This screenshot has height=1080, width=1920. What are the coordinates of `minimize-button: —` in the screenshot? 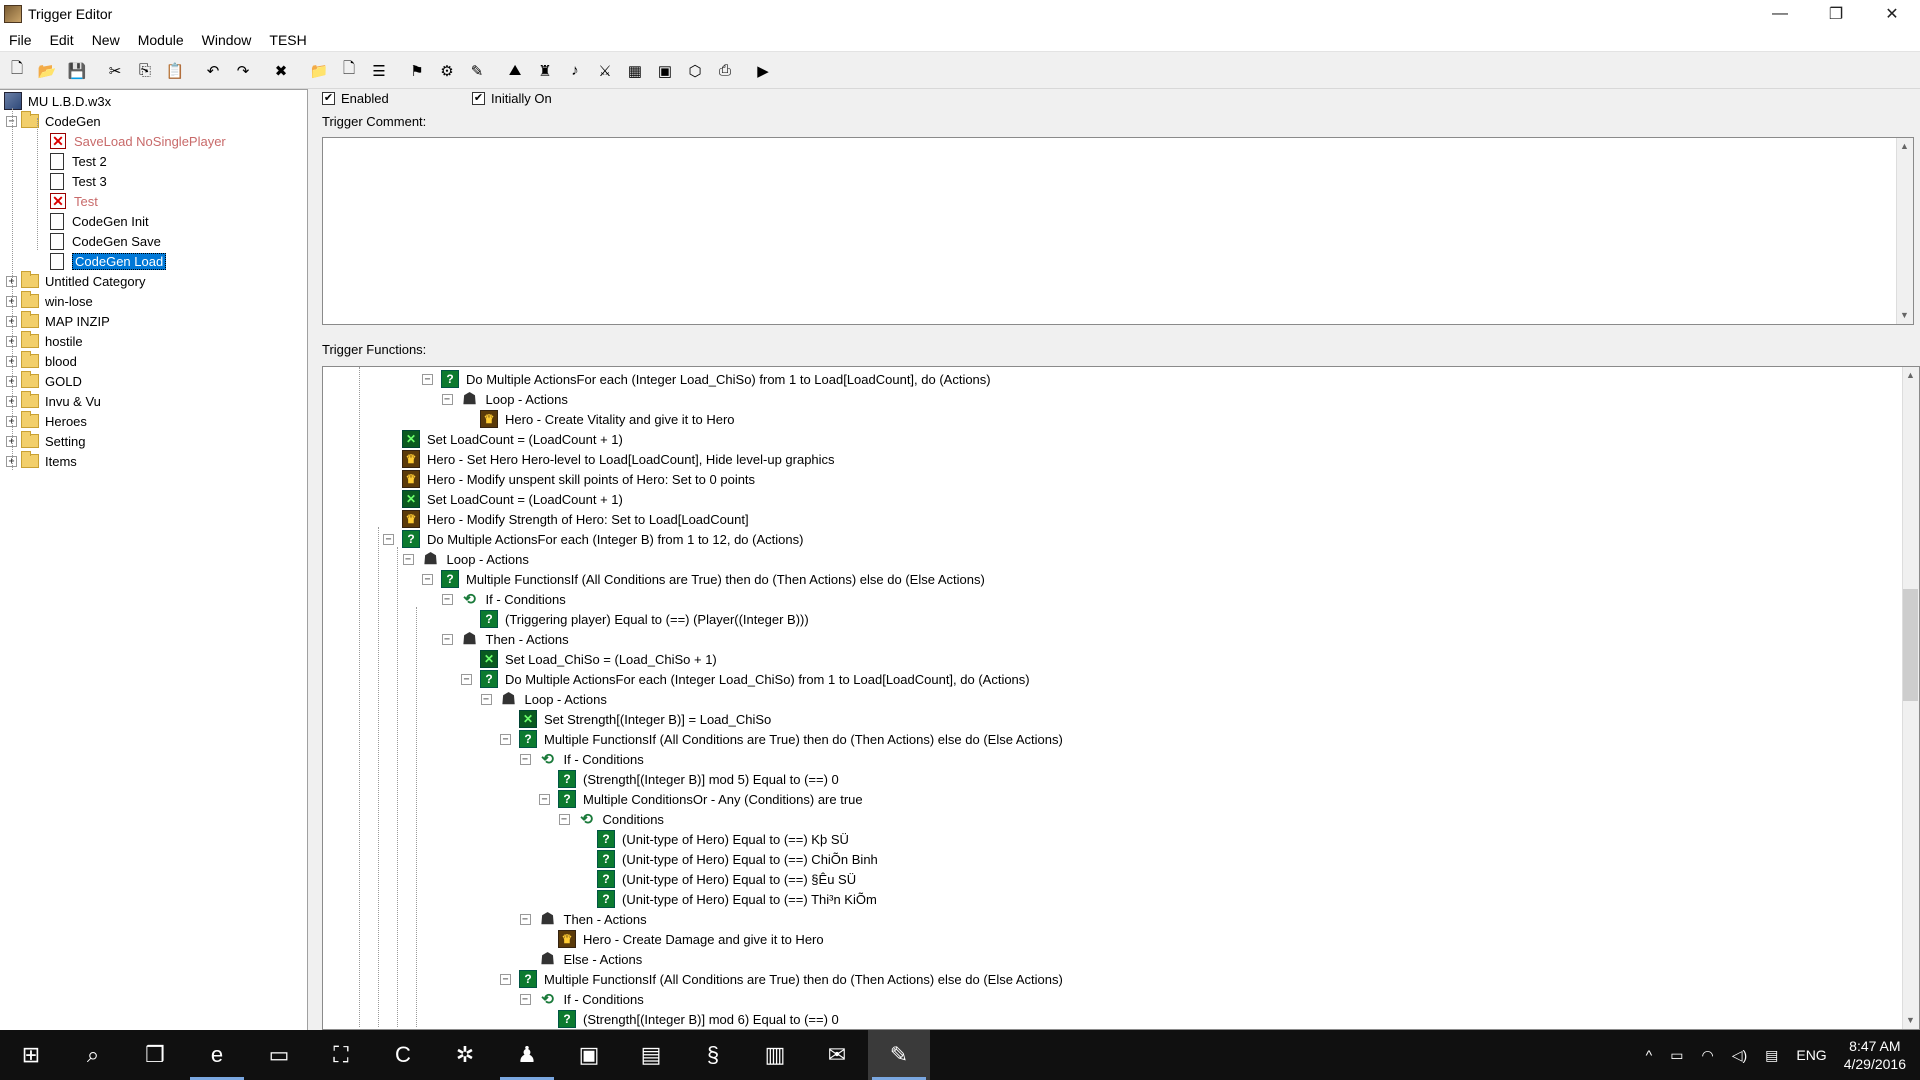 It's located at (1780, 14).